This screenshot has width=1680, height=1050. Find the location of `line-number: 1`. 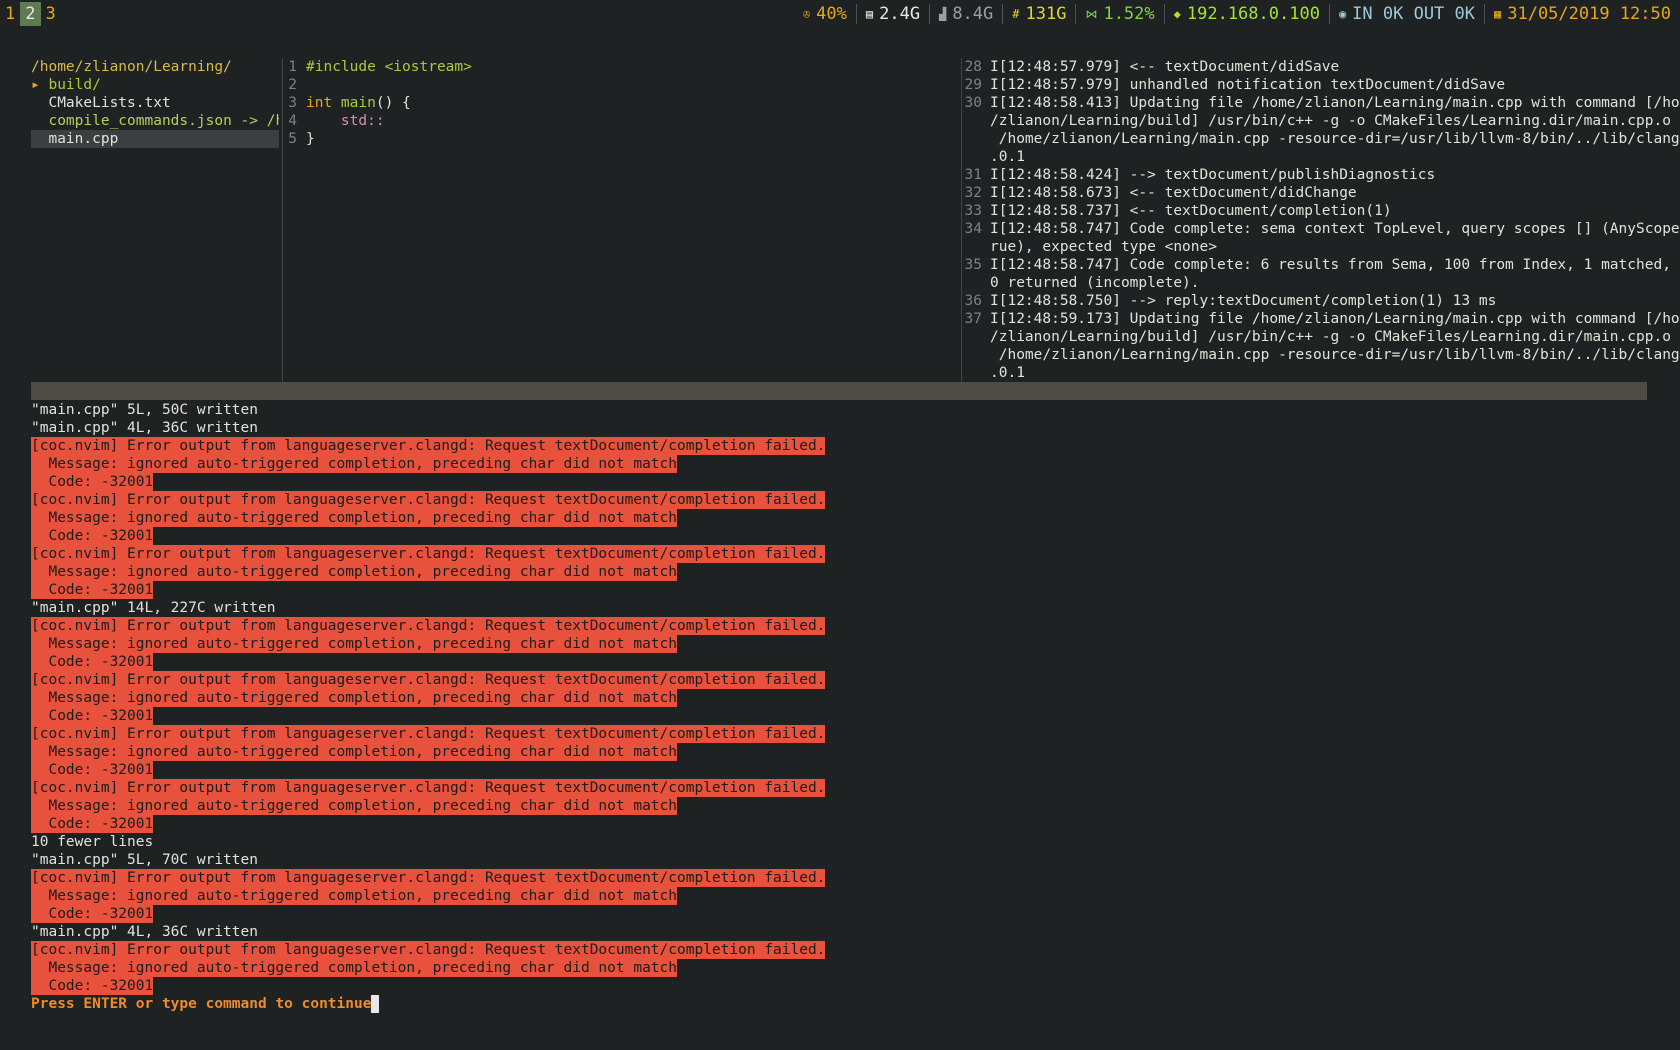

line-number: 1 is located at coordinates (292, 67).